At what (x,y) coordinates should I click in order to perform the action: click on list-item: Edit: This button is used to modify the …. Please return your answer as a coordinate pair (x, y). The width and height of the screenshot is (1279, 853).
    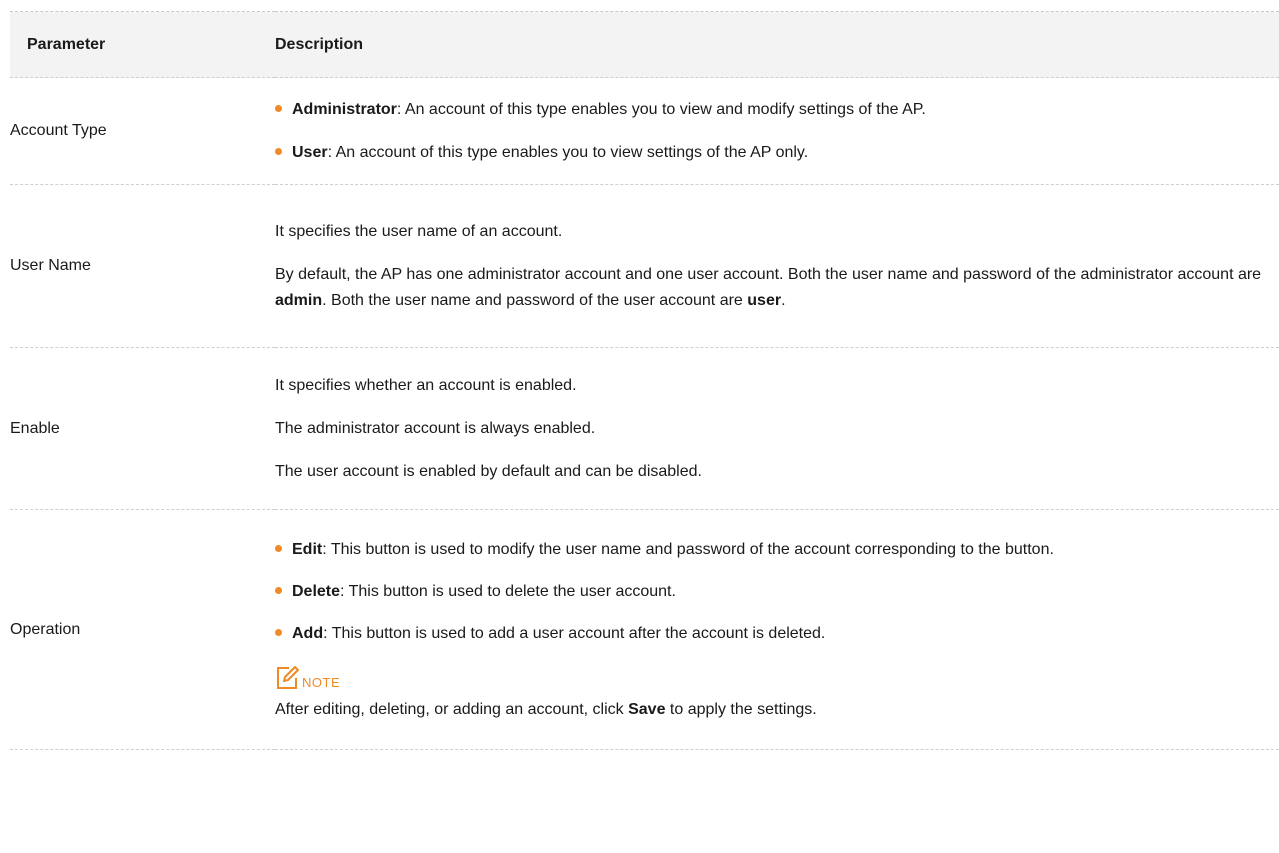
    Looking at the image, I should click on (777, 550).